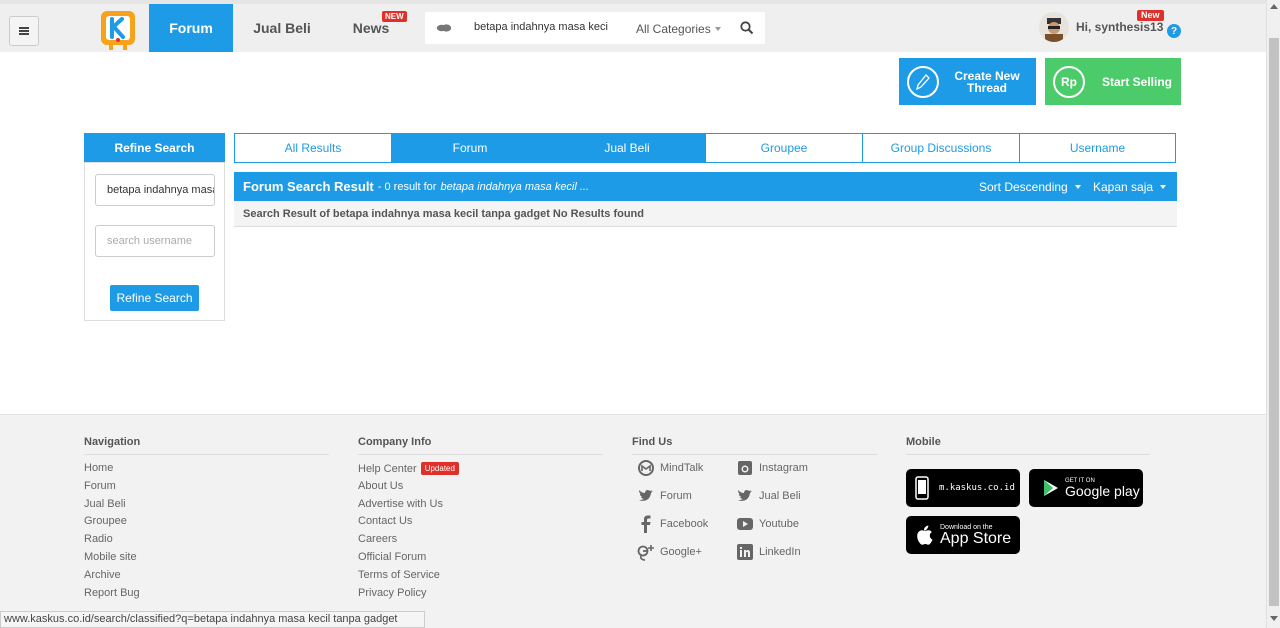 This screenshot has width=1280, height=628. What do you see at coordinates (1137, 81) in the screenshot?
I see `start-selling-label: Start Selling` at bounding box center [1137, 81].